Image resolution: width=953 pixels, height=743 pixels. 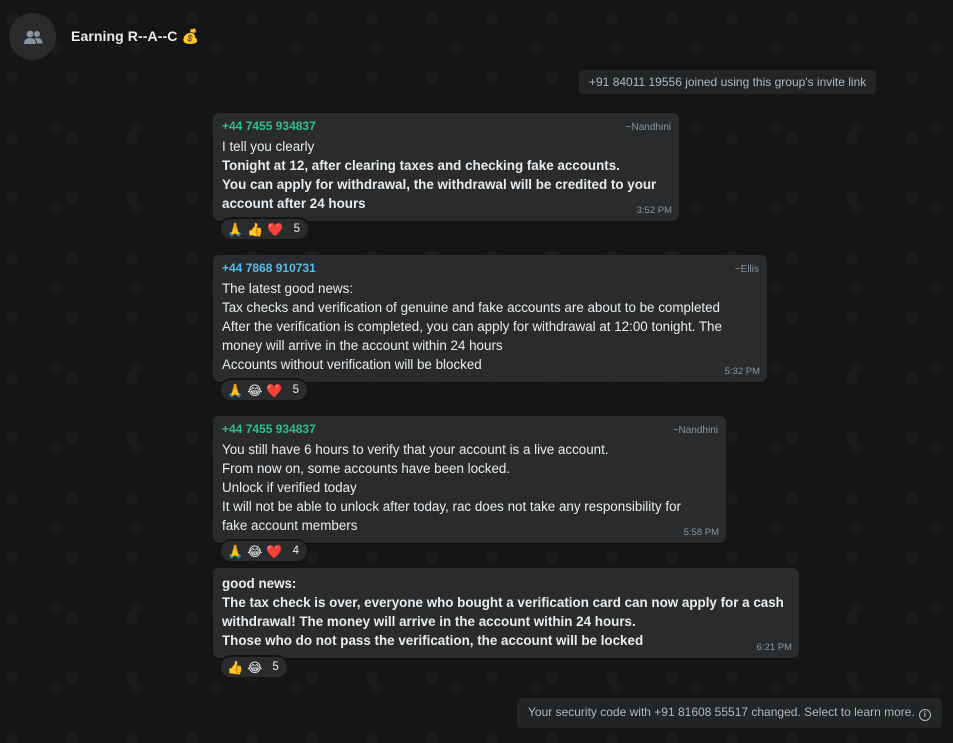 What do you see at coordinates (476, 36) in the screenshot?
I see `chat-header: Earning R--A--C 💰` at bounding box center [476, 36].